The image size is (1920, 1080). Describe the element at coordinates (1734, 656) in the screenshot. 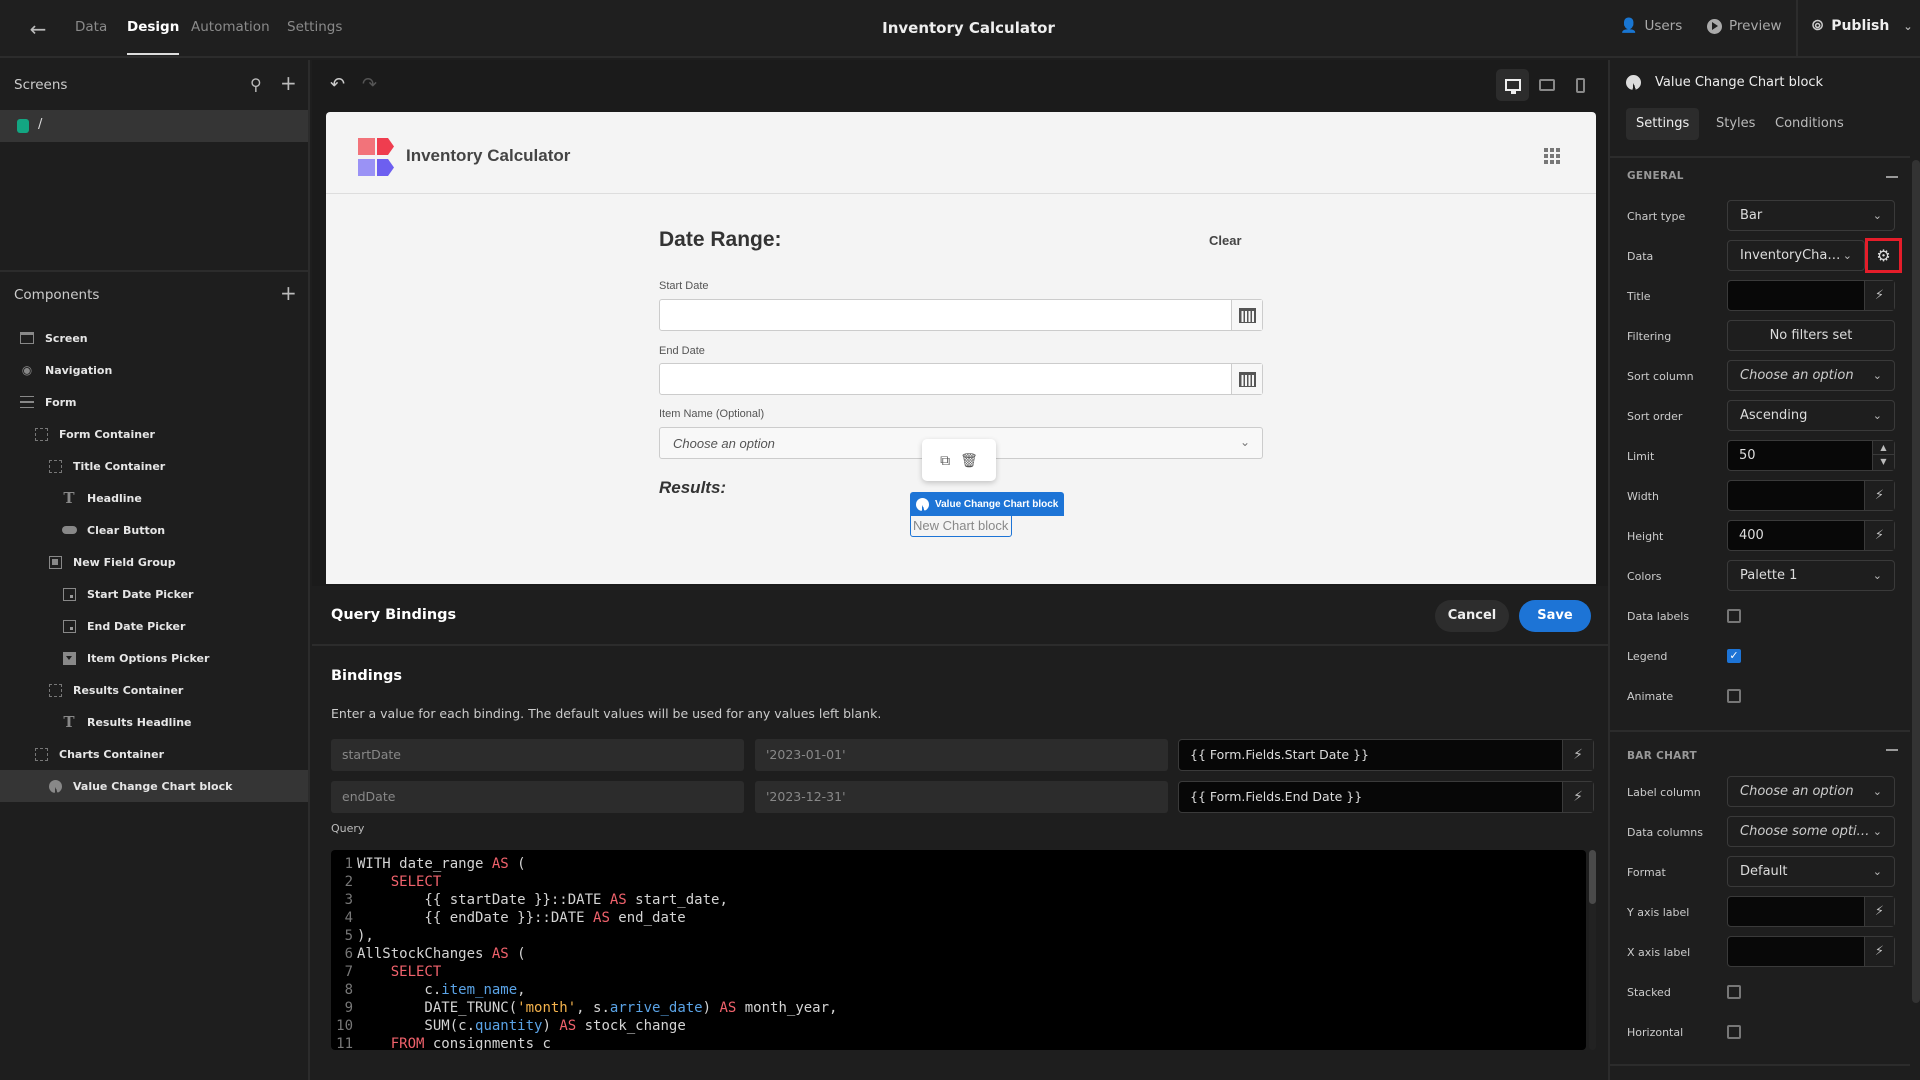

I see `legend-checkbox: ✓` at that location.